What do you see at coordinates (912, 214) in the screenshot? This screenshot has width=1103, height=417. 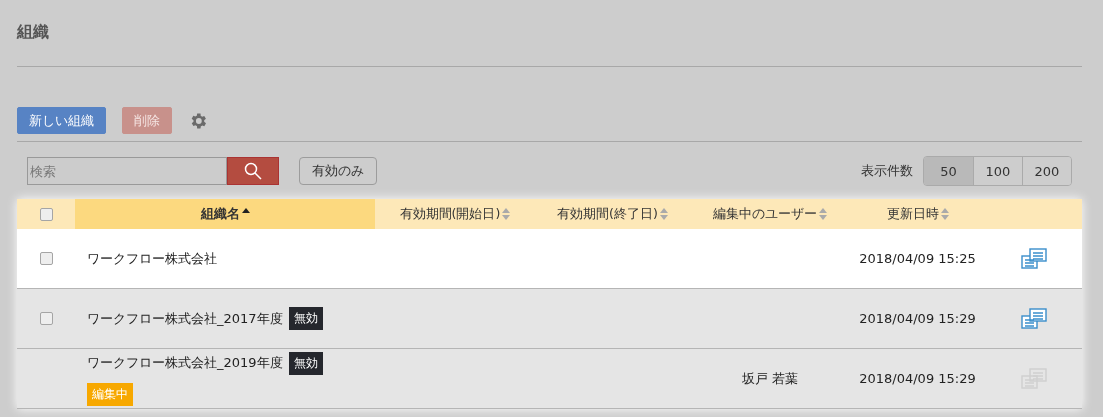 I see `column-header: 更新日時` at bounding box center [912, 214].